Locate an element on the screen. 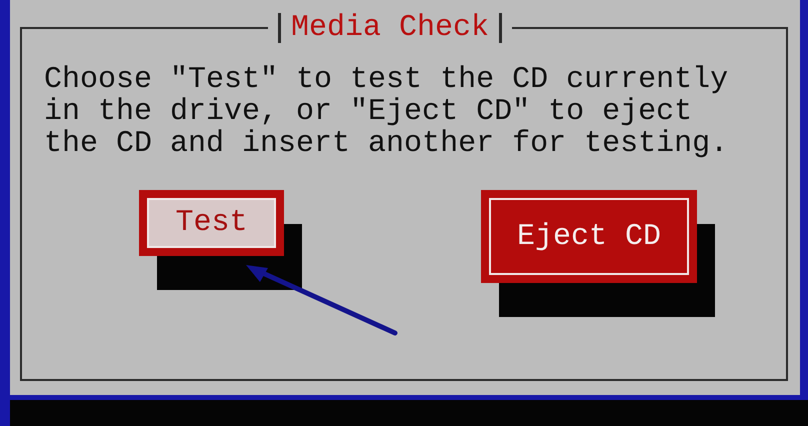 The image size is (808, 426). dialog-button: Test is located at coordinates (211, 223).